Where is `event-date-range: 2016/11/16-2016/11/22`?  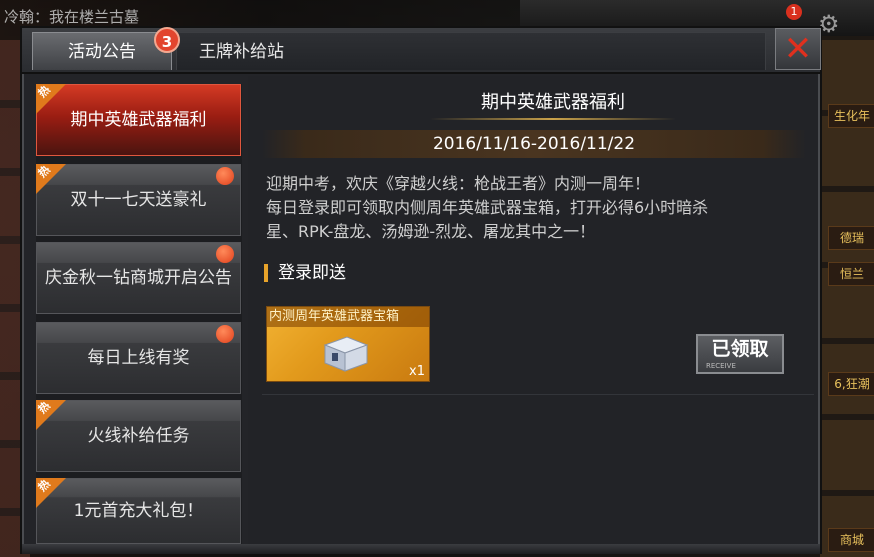
event-date-range: 2016/11/16-2016/11/22 is located at coordinates (534, 144).